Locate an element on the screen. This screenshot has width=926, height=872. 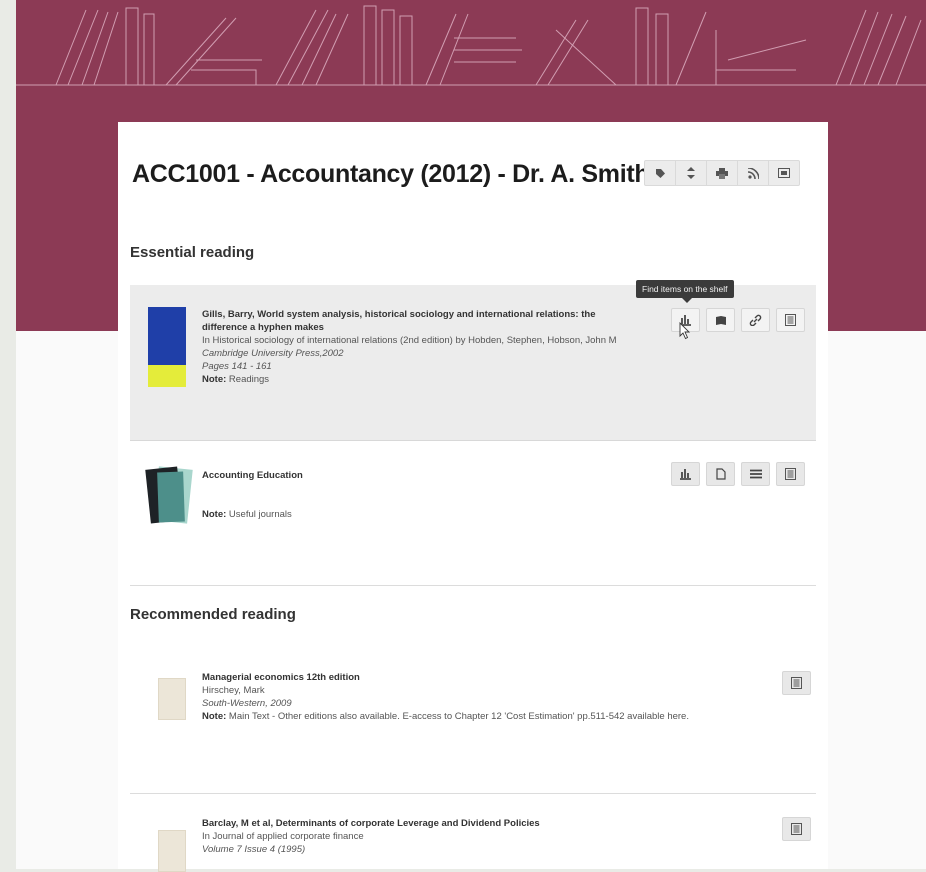
item-note: Note: Useful journals is located at coordinates (417, 514).